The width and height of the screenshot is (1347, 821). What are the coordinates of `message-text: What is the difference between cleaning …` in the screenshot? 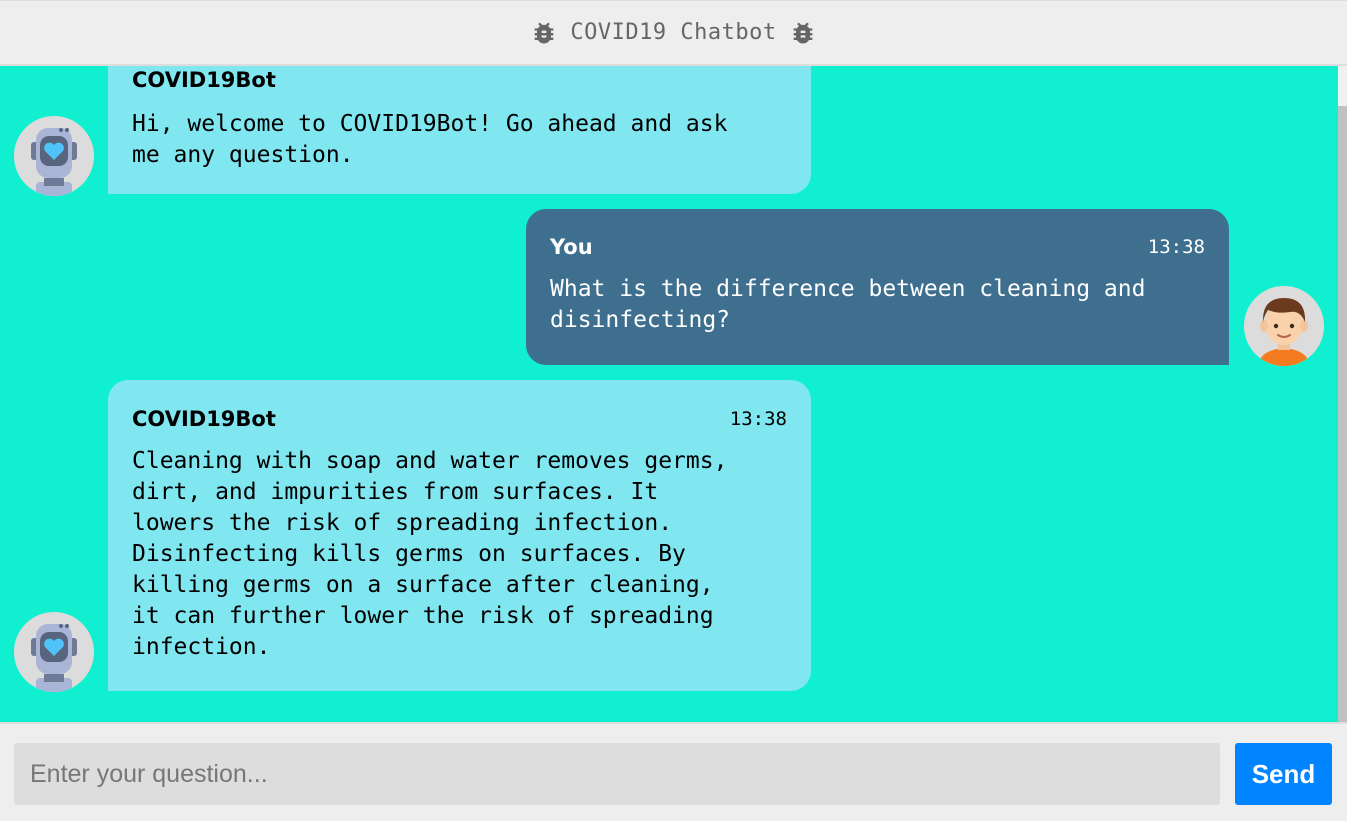 It's located at (848, 304).